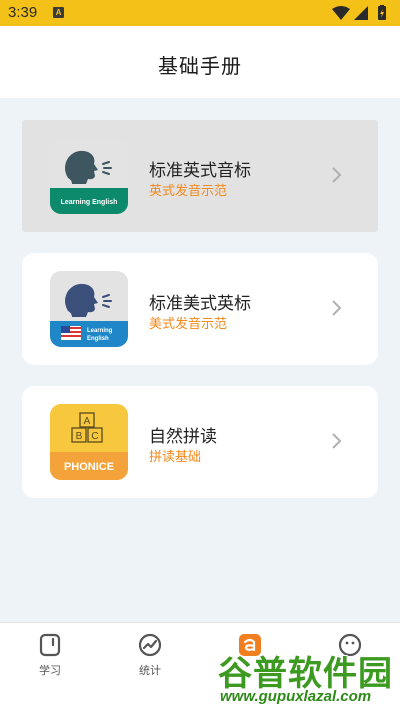 The width and height of the screenshot is (400, 711). What do you see at coordinates (89, 202) in the screenshot?
I see `british-badge-text: Learning English` at bounding box center [89, 202].